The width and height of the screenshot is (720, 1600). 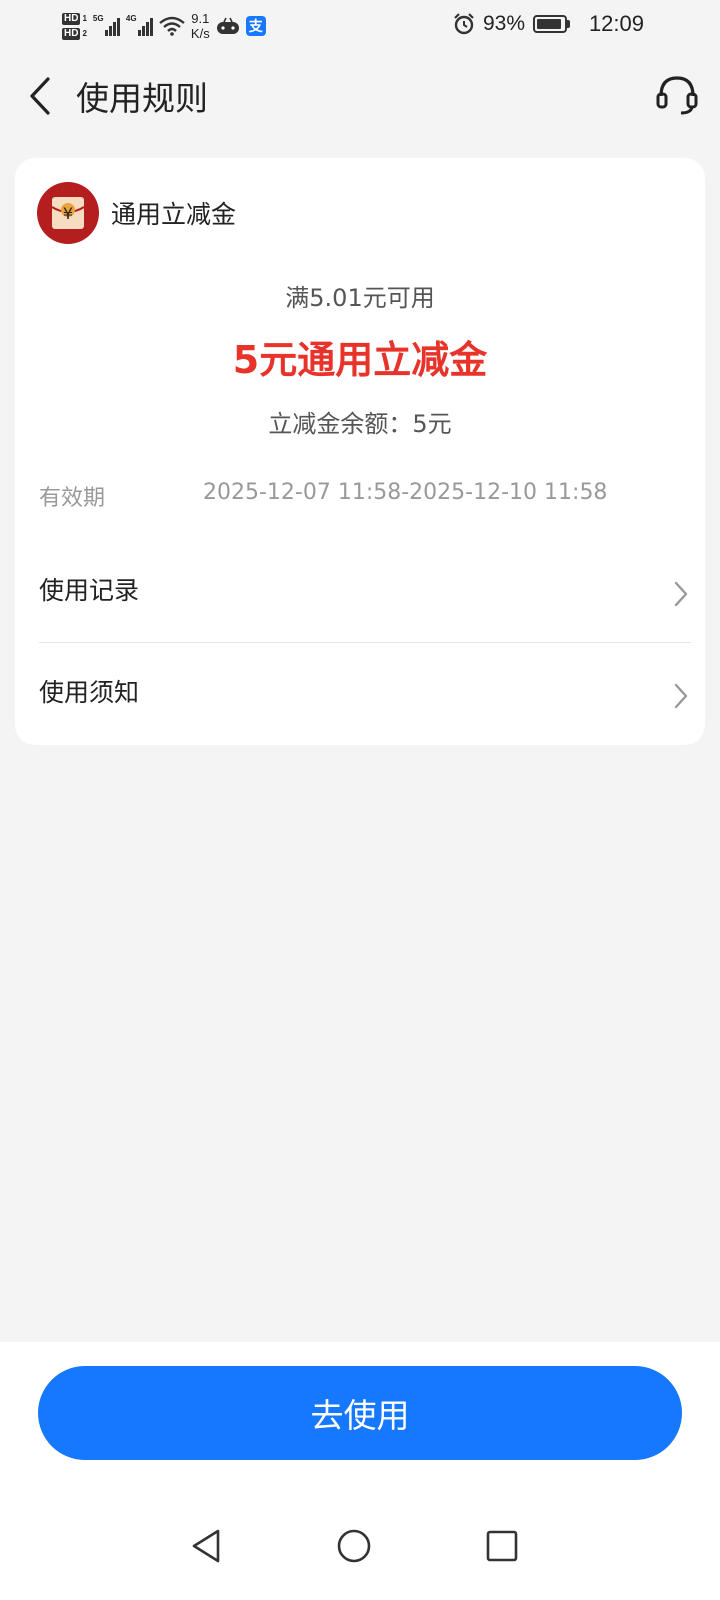 I want to click on validity-period: 有效期 2025-12-07 11:58-2025-12-10 11:58, so click(x=364, y=496).